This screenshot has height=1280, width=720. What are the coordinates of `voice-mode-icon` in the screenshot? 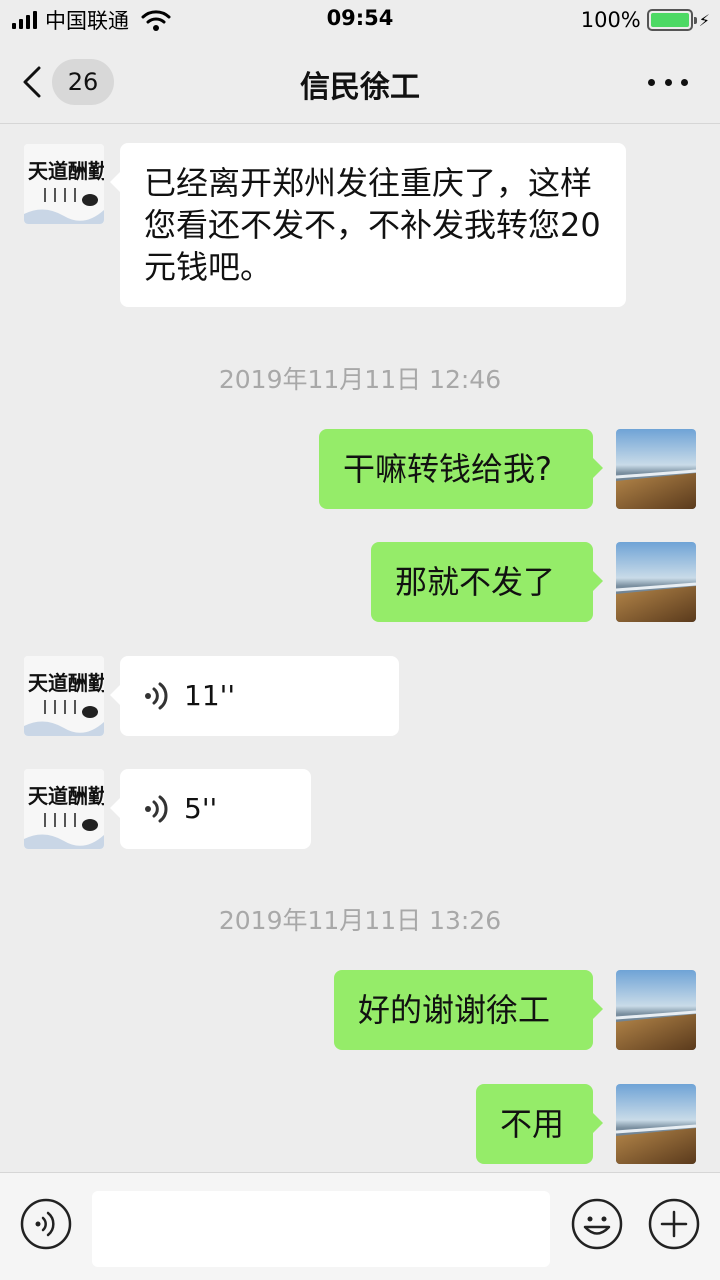 It's located at (46, 1224).